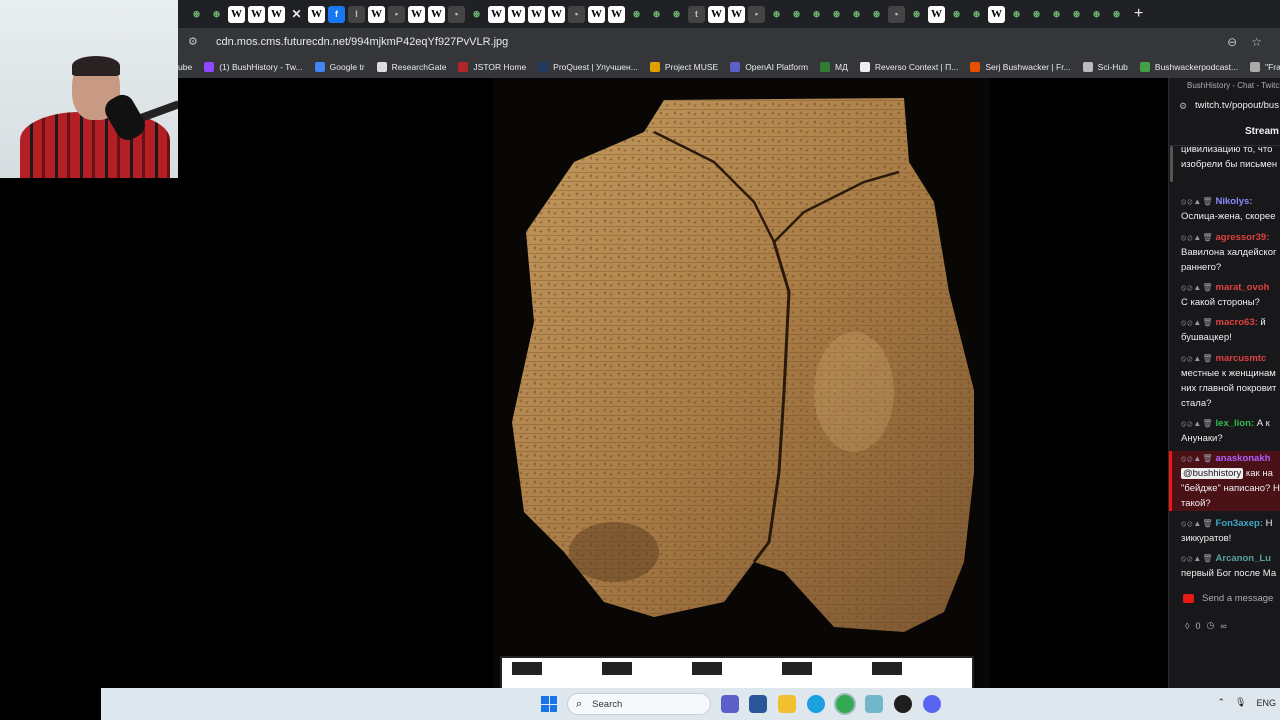 This screenshot has width=1280, height=720. I want to click on mic-icon: 🎙, so click(1240, 702).